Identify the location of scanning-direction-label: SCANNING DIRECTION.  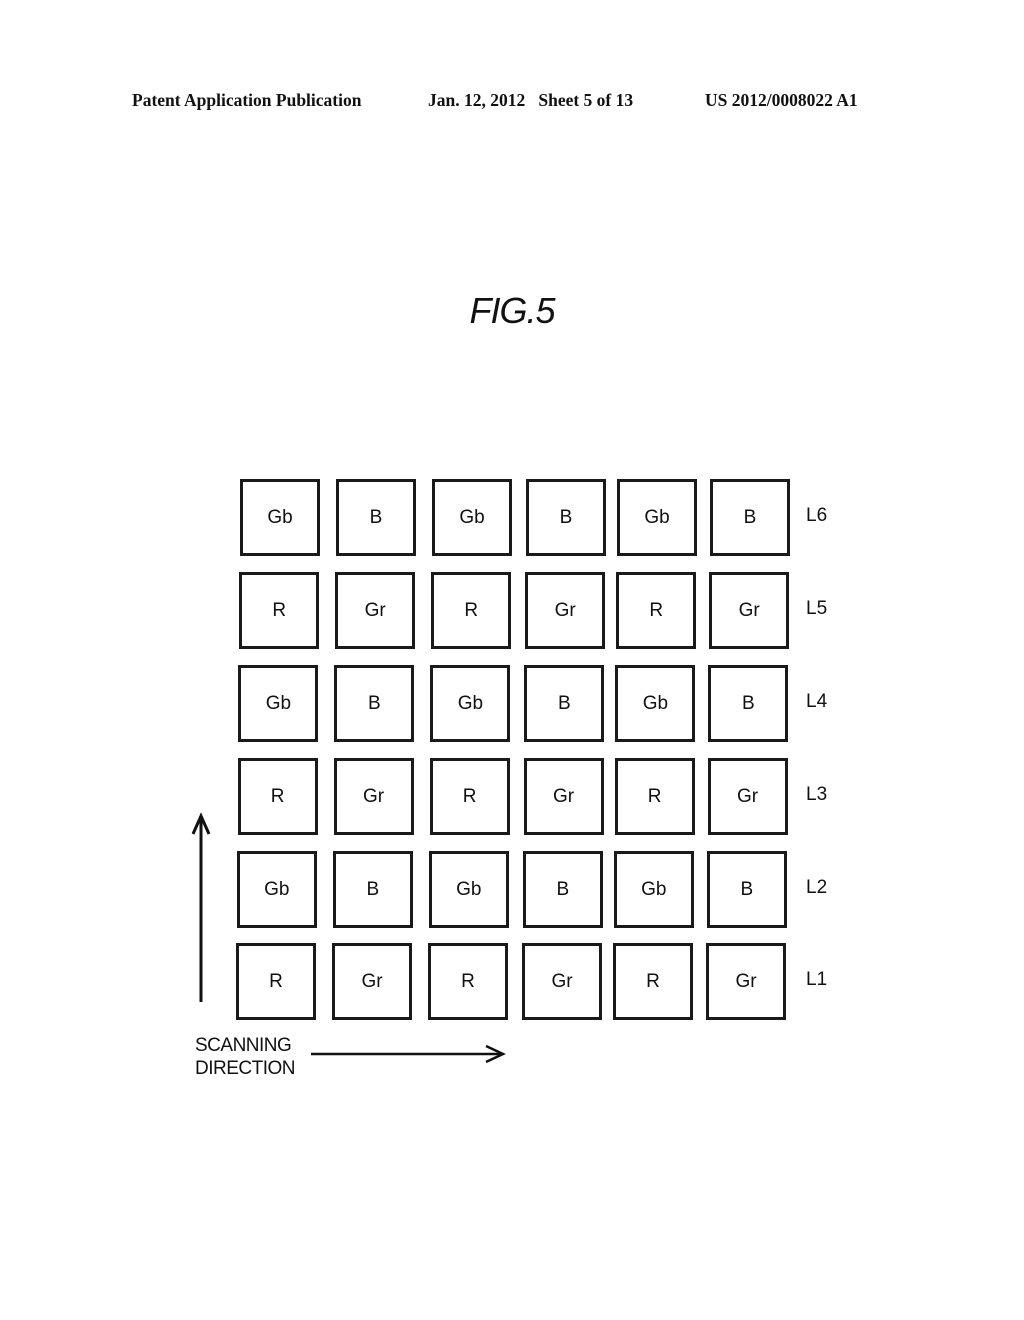
(245, 1057).